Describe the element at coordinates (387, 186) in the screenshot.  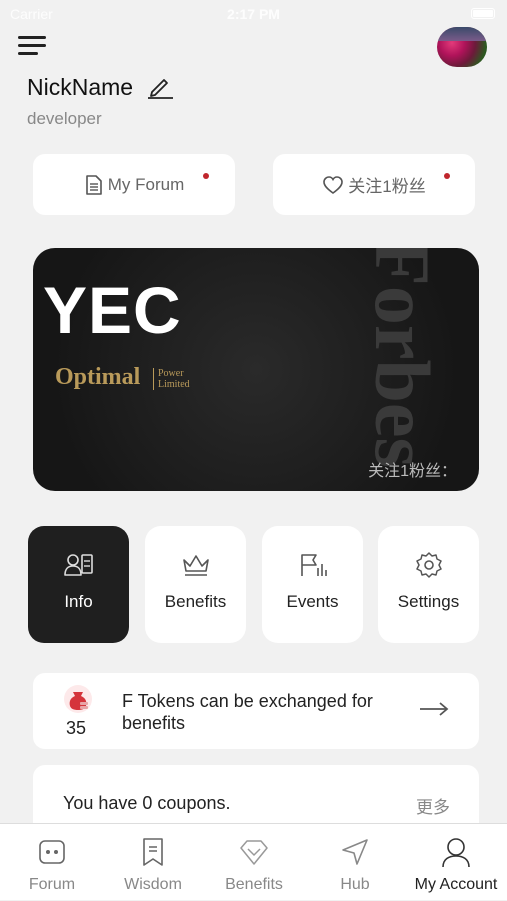
I see `followers-label: 关注1粉丝` at that location.